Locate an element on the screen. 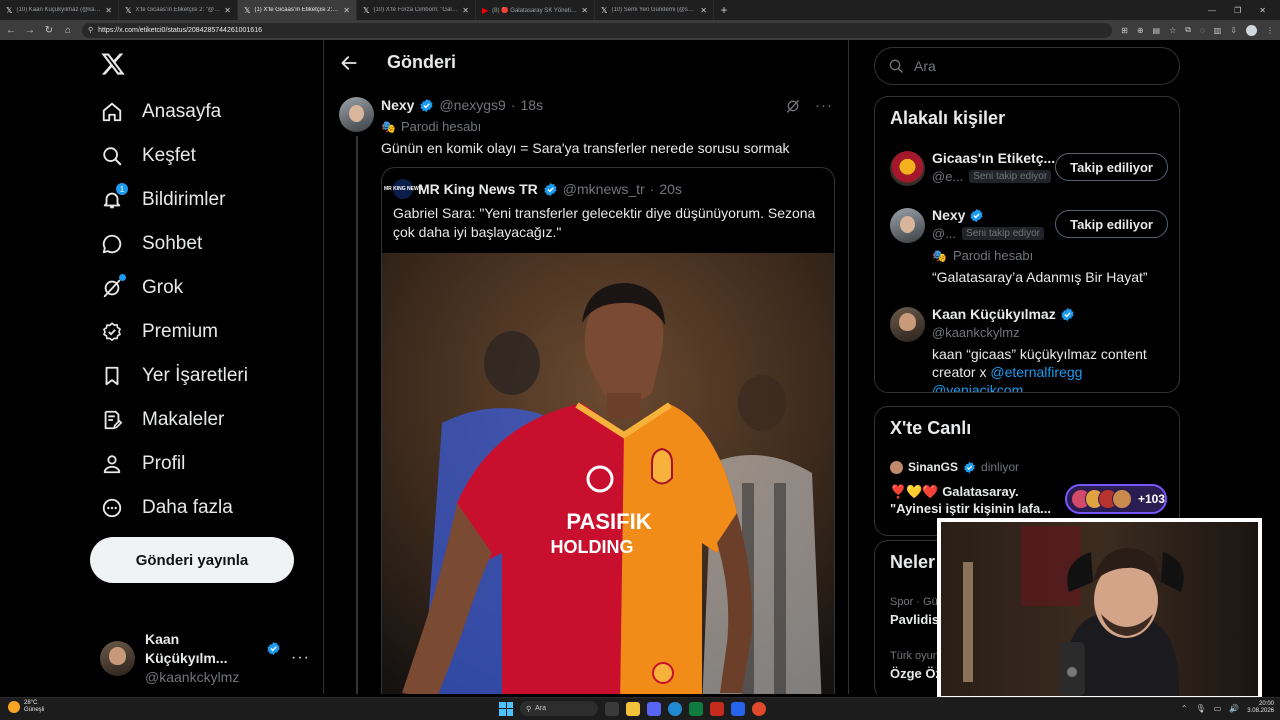 The image size is (1280, 720). nav-bookmarks: Yer İşaretleri is located at coordinates (174, 376).